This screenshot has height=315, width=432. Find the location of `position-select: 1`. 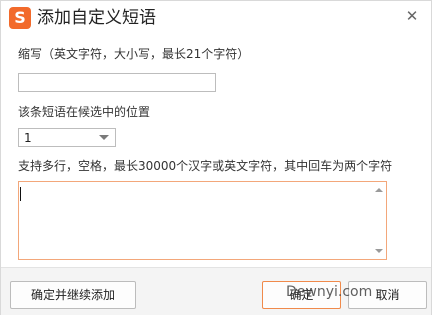

position-select: 1 is located at coordinates (67, 137).